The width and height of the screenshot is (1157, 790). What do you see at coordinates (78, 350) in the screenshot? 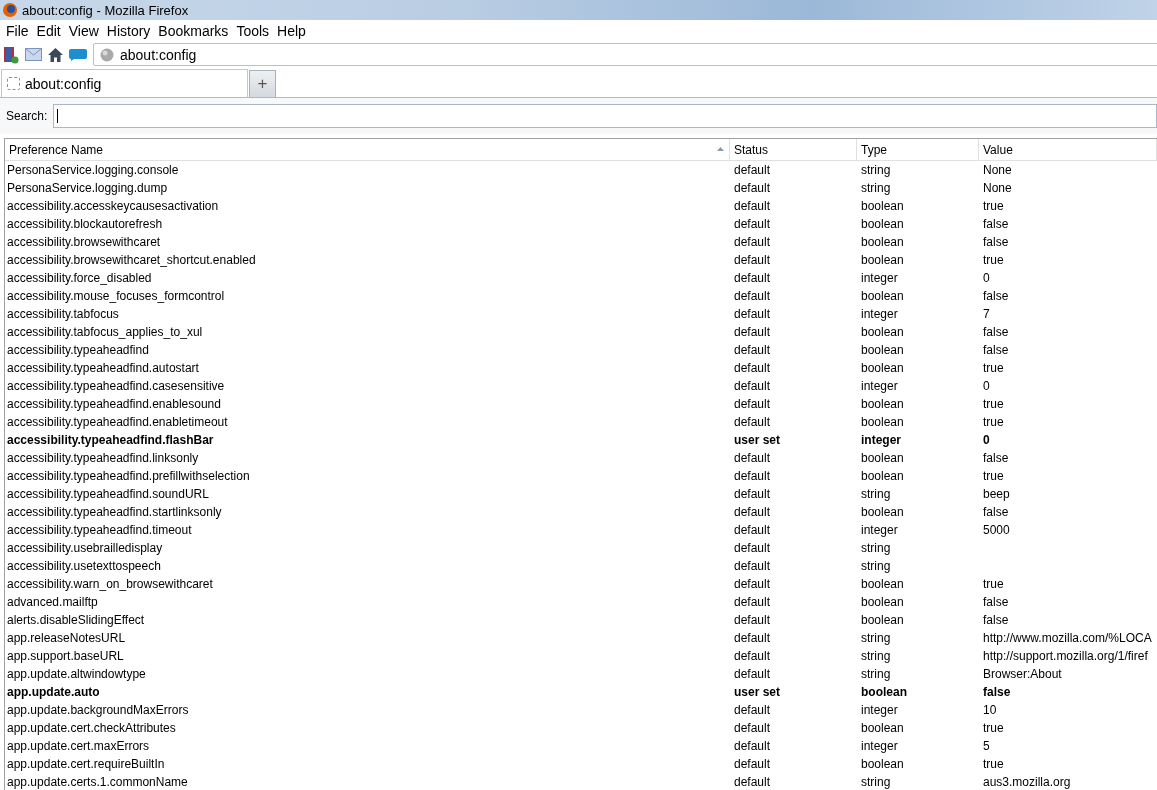
I see `table-cell: accessibility.typeaheadfind` at bounding box center [78, 350].